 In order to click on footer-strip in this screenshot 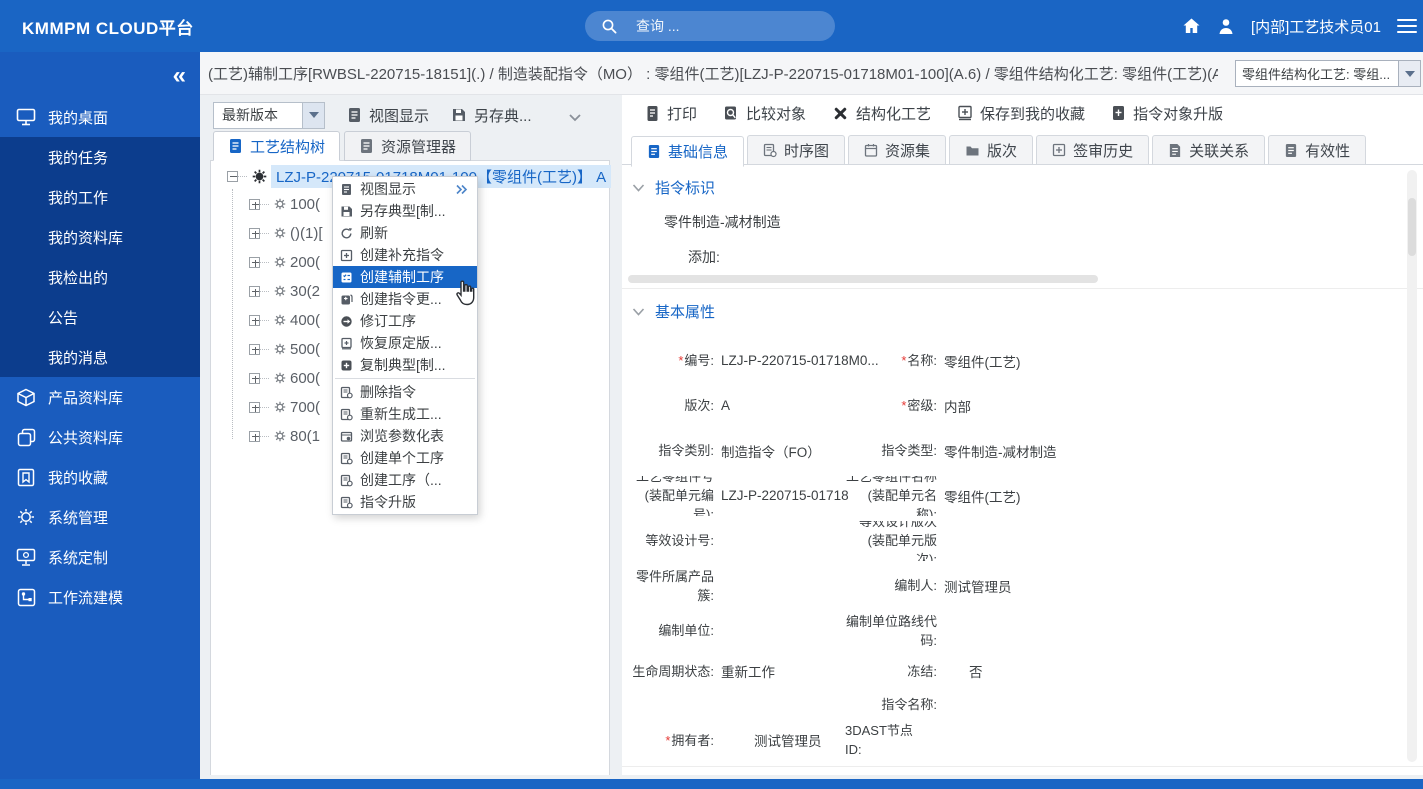, I will do `click(711, 784)`.